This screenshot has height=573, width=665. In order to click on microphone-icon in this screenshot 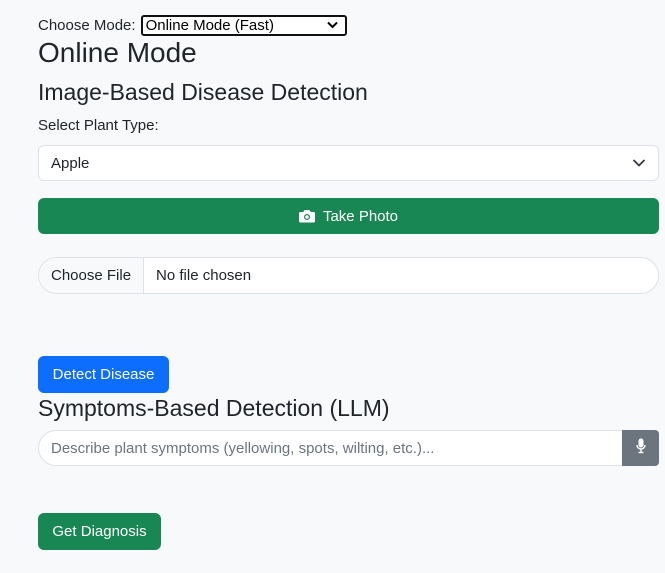, I will do `click(640, 448)`.